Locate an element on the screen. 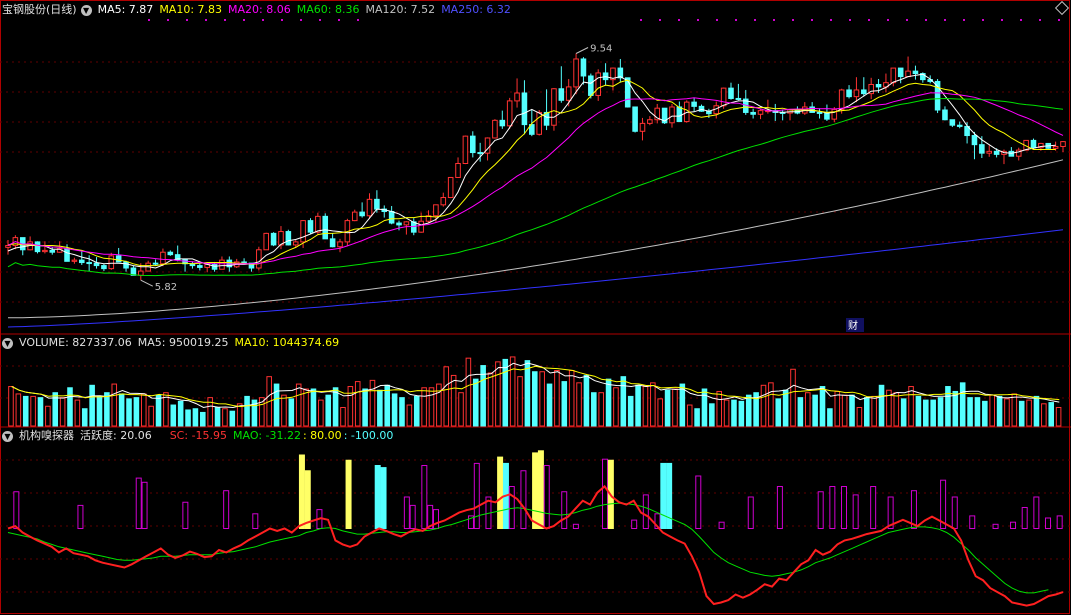 The image size is (1071, 615). volume-menu-icon: ▼ is located at coordinates (7, 343).